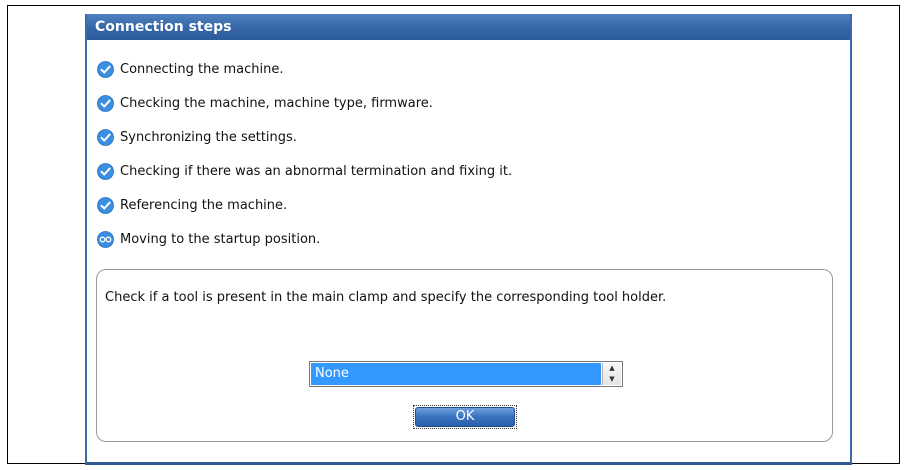 Image resolution: width=908 pixels, height=470 pixels. Describe the element at coordinates (208, 137) in the screenshot. I see `step-label: Synchronizing the settings.` at that location.